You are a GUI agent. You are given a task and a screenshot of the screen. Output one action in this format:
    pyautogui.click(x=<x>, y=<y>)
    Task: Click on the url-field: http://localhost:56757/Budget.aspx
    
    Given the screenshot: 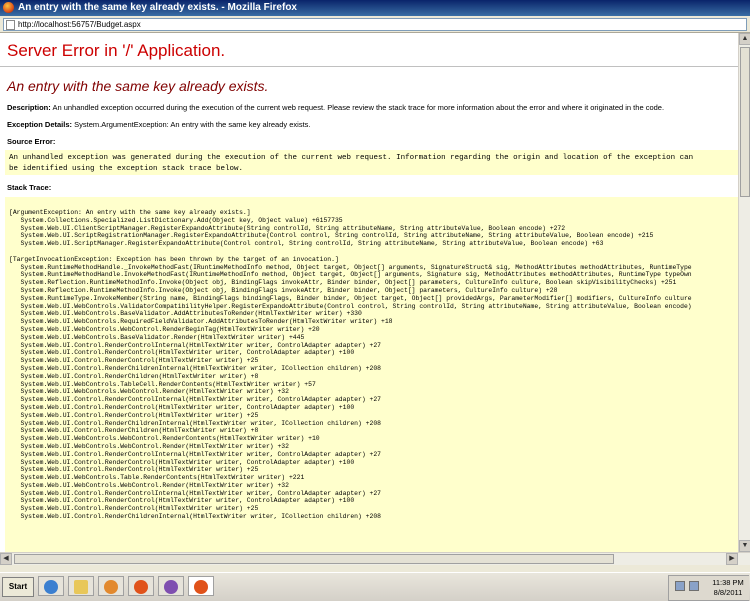 What is the action you would take?
    pyautogui.click(x=375, y=24)
    